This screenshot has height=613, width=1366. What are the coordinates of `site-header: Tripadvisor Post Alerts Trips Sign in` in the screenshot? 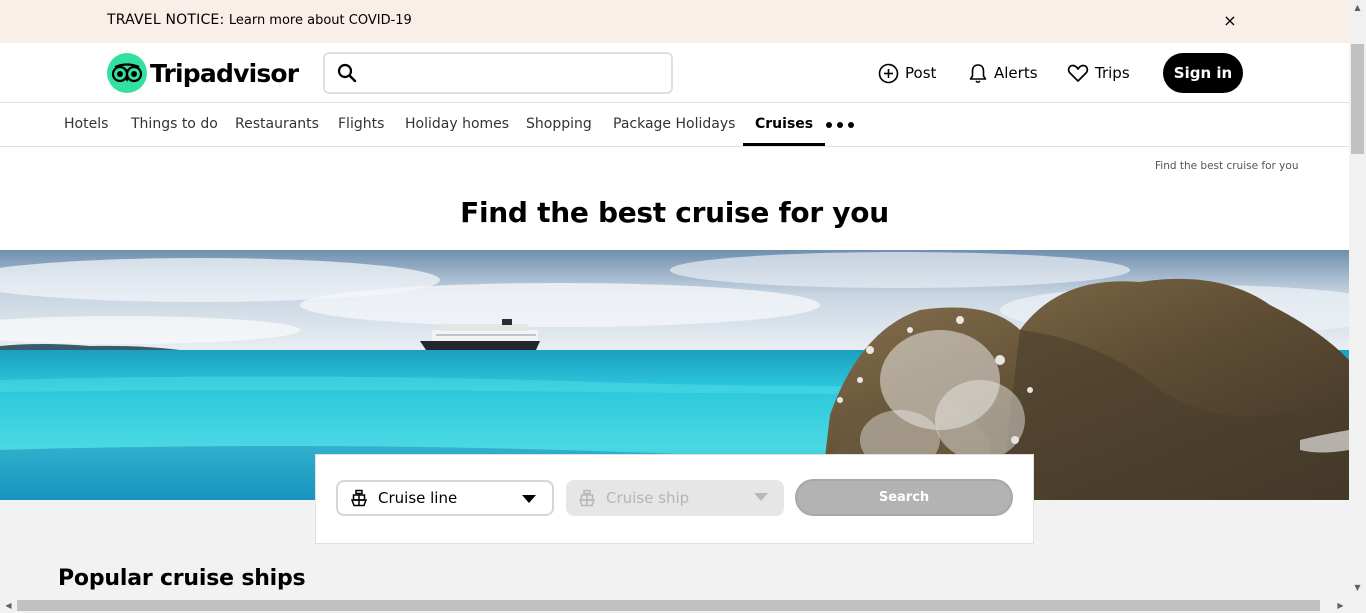 It's located at (674, 73).